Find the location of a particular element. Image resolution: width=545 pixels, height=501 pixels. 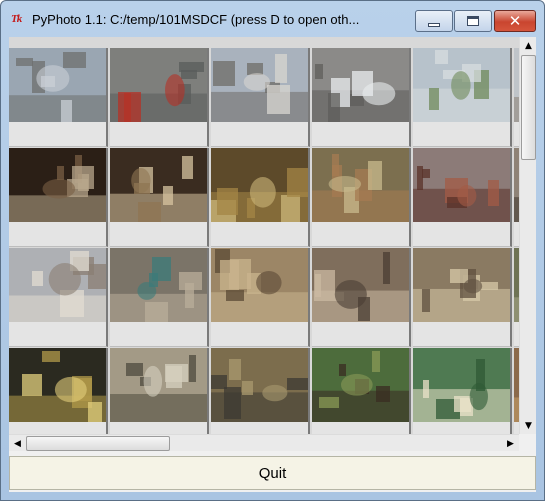

close-icon: ✕ is located at coordinates (515, 20).